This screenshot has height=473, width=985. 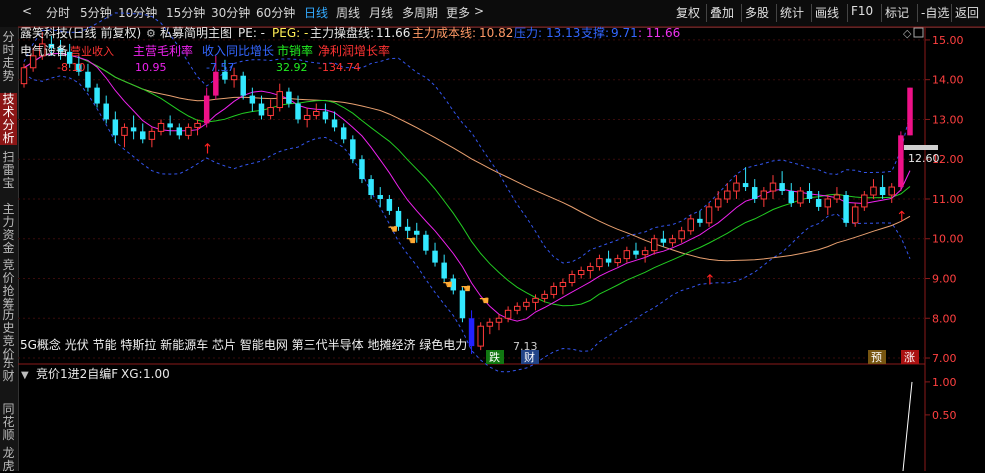 What do you see at coordinates (907, 426) in the screenshot?
I see `xg-signal-line` at bounding box center [907, 426].